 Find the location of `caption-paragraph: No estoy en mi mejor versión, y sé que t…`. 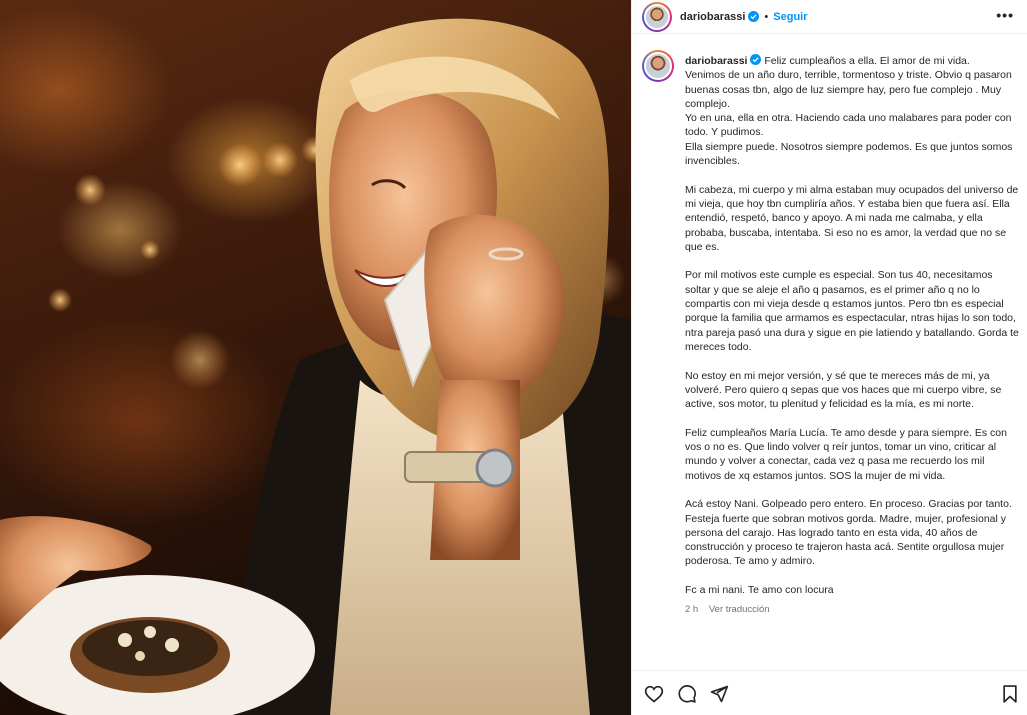

caption-paragraph: No estoy en mi mejor versión, y sé que t… is located at coordinates (843, 390).